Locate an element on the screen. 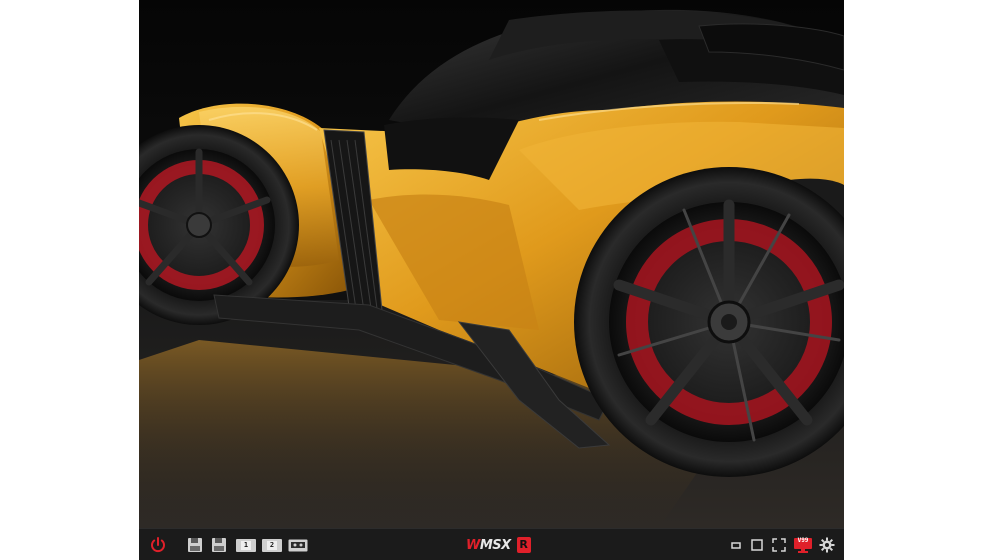 The width and height of the screenshot is (987, 560). taskbar: 1 2 WMSX R V99 is located at coordinates (491, 544).